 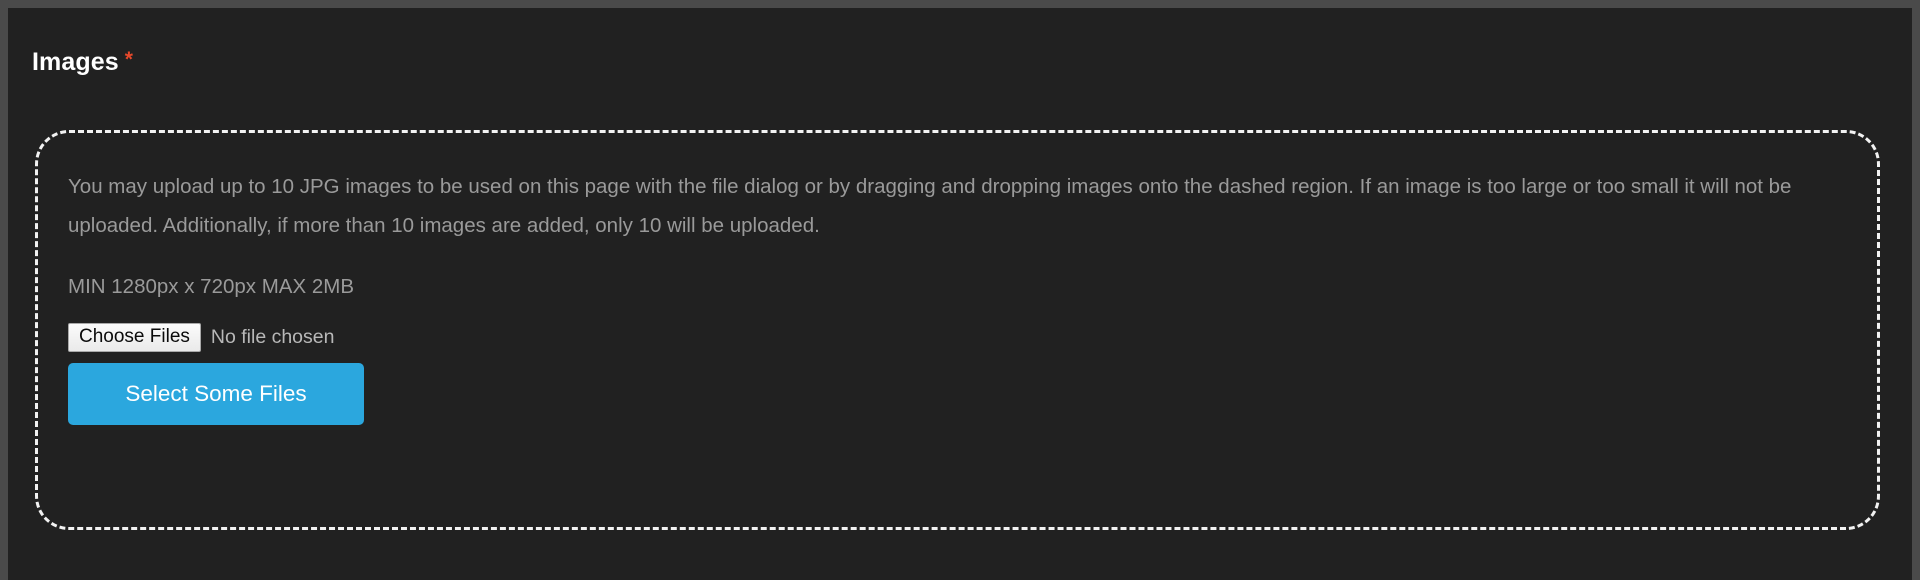 What do you see at coordinates (129, 59) in the screenshot?
I see `required-asterisk-icon: *` at bounding box center [129, 59].